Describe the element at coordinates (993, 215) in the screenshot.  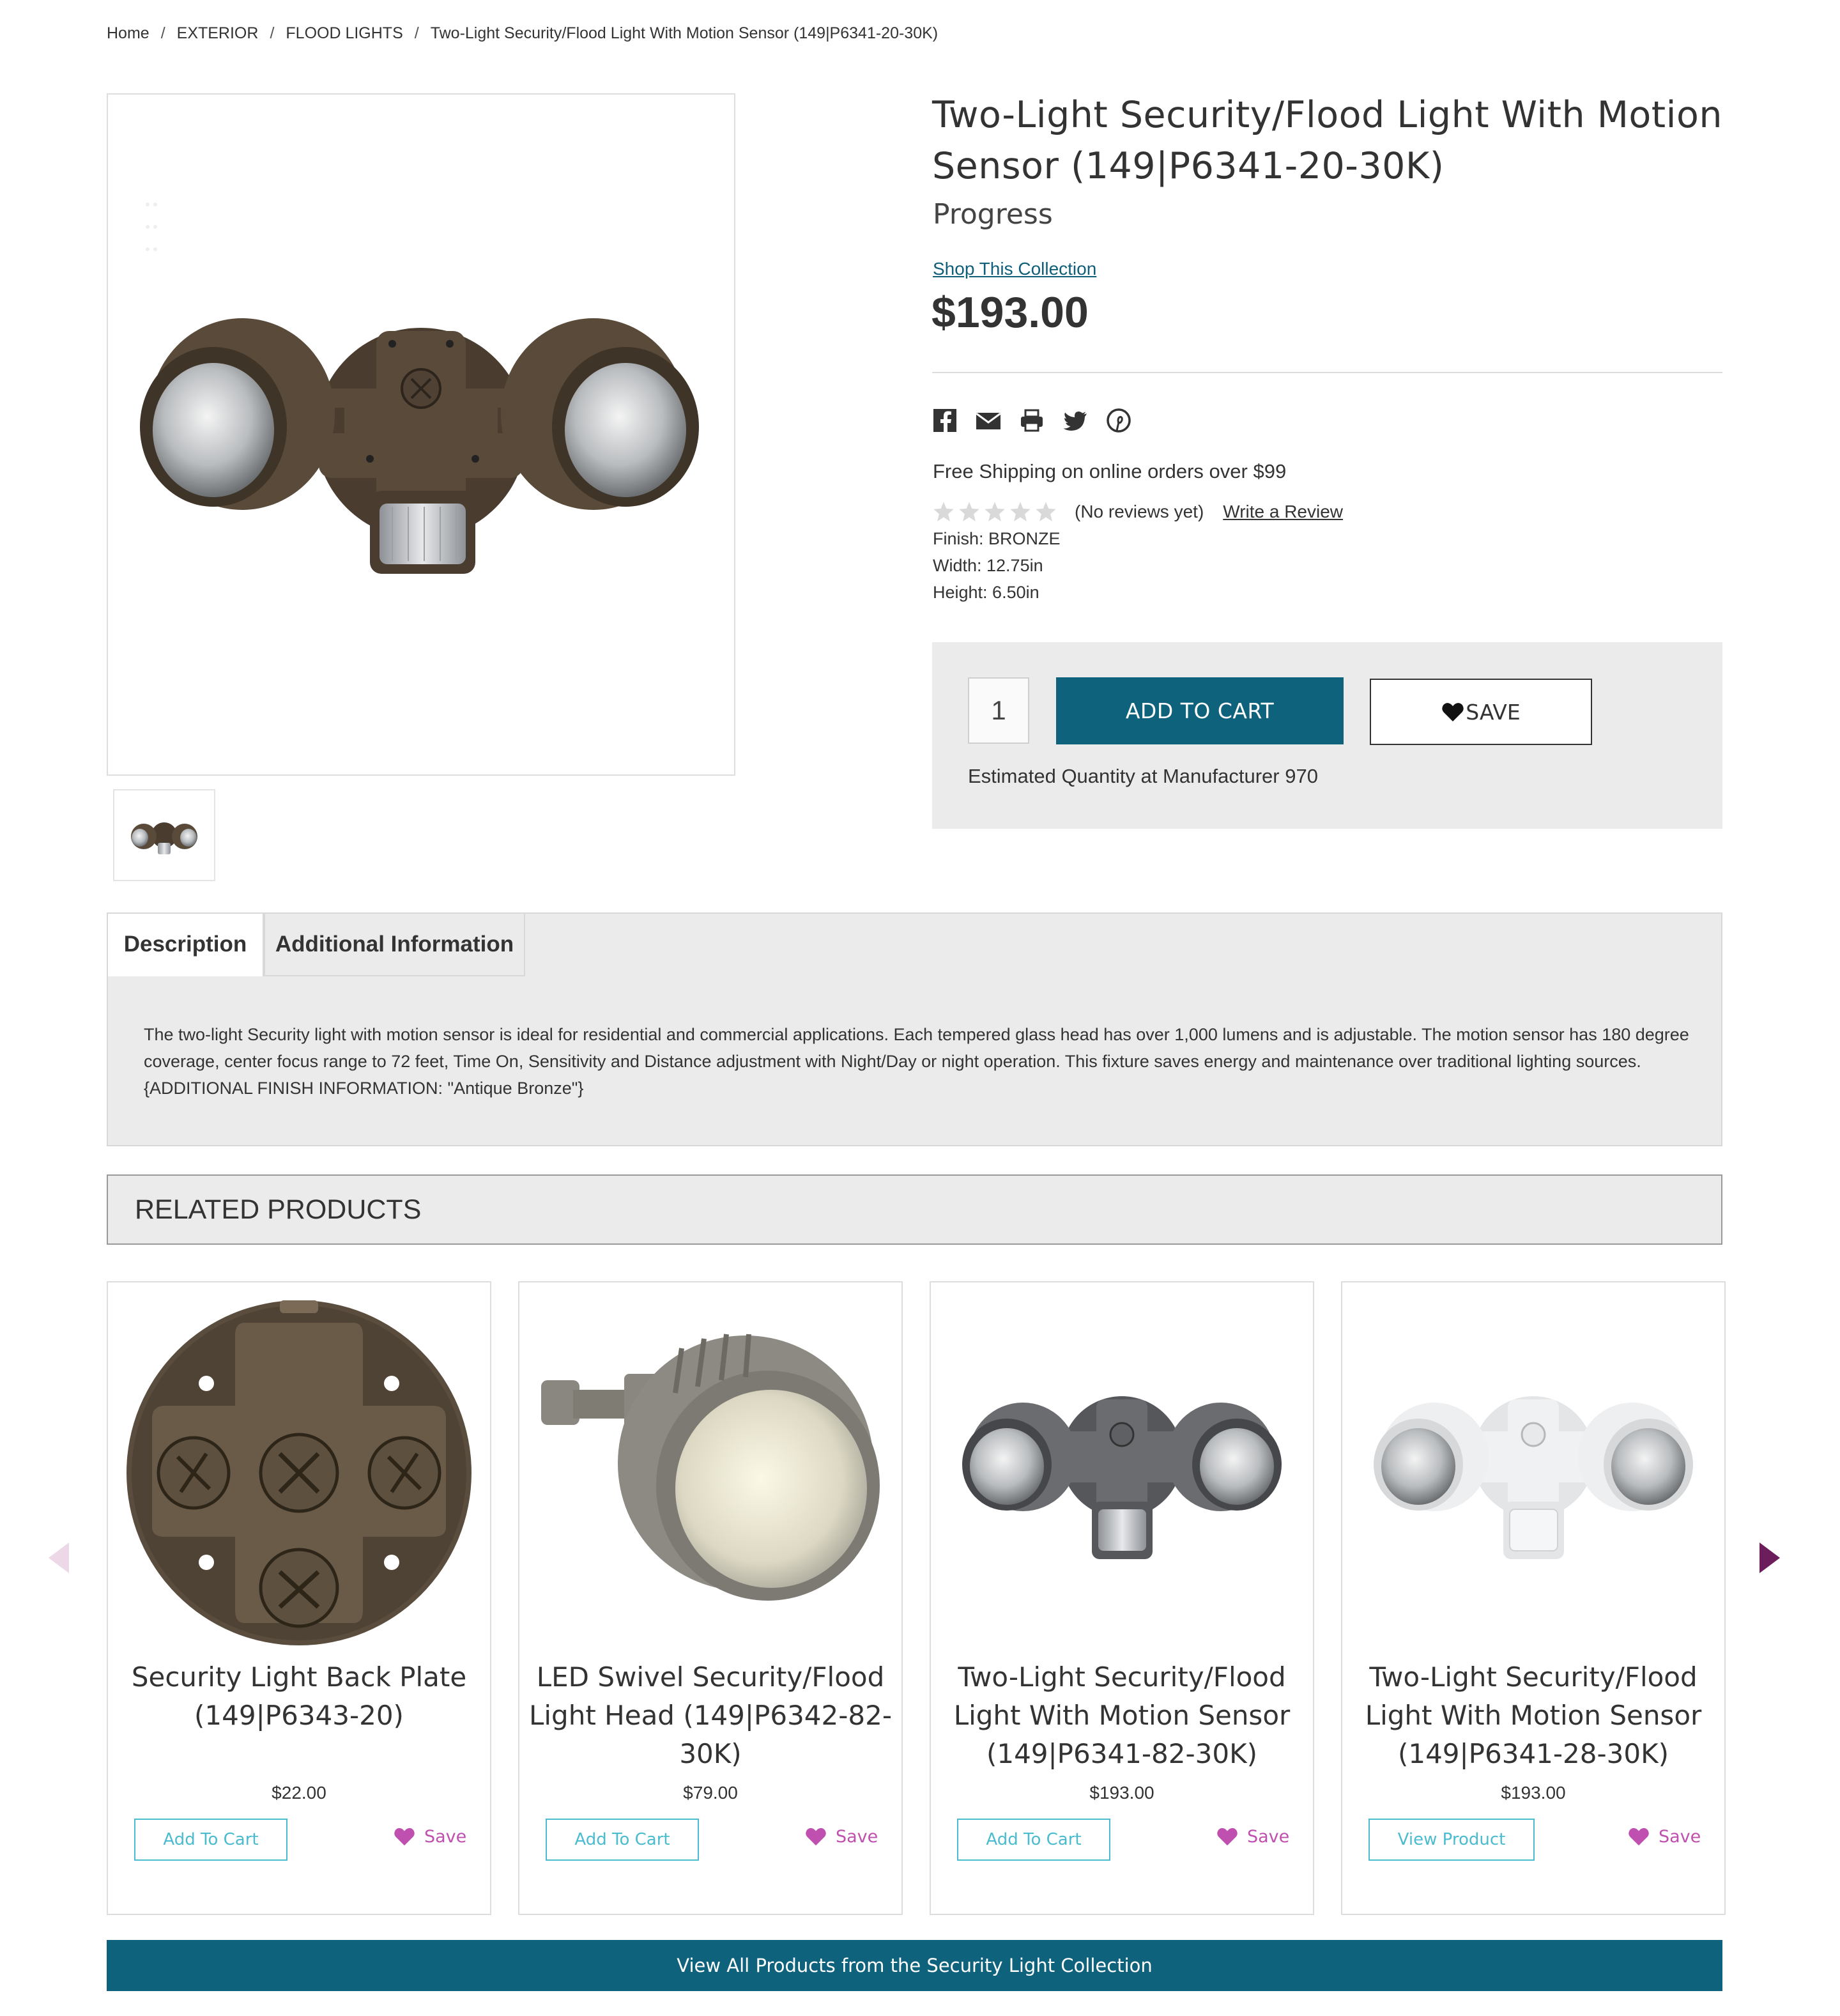
I see `product-brand: Progress` at that location.